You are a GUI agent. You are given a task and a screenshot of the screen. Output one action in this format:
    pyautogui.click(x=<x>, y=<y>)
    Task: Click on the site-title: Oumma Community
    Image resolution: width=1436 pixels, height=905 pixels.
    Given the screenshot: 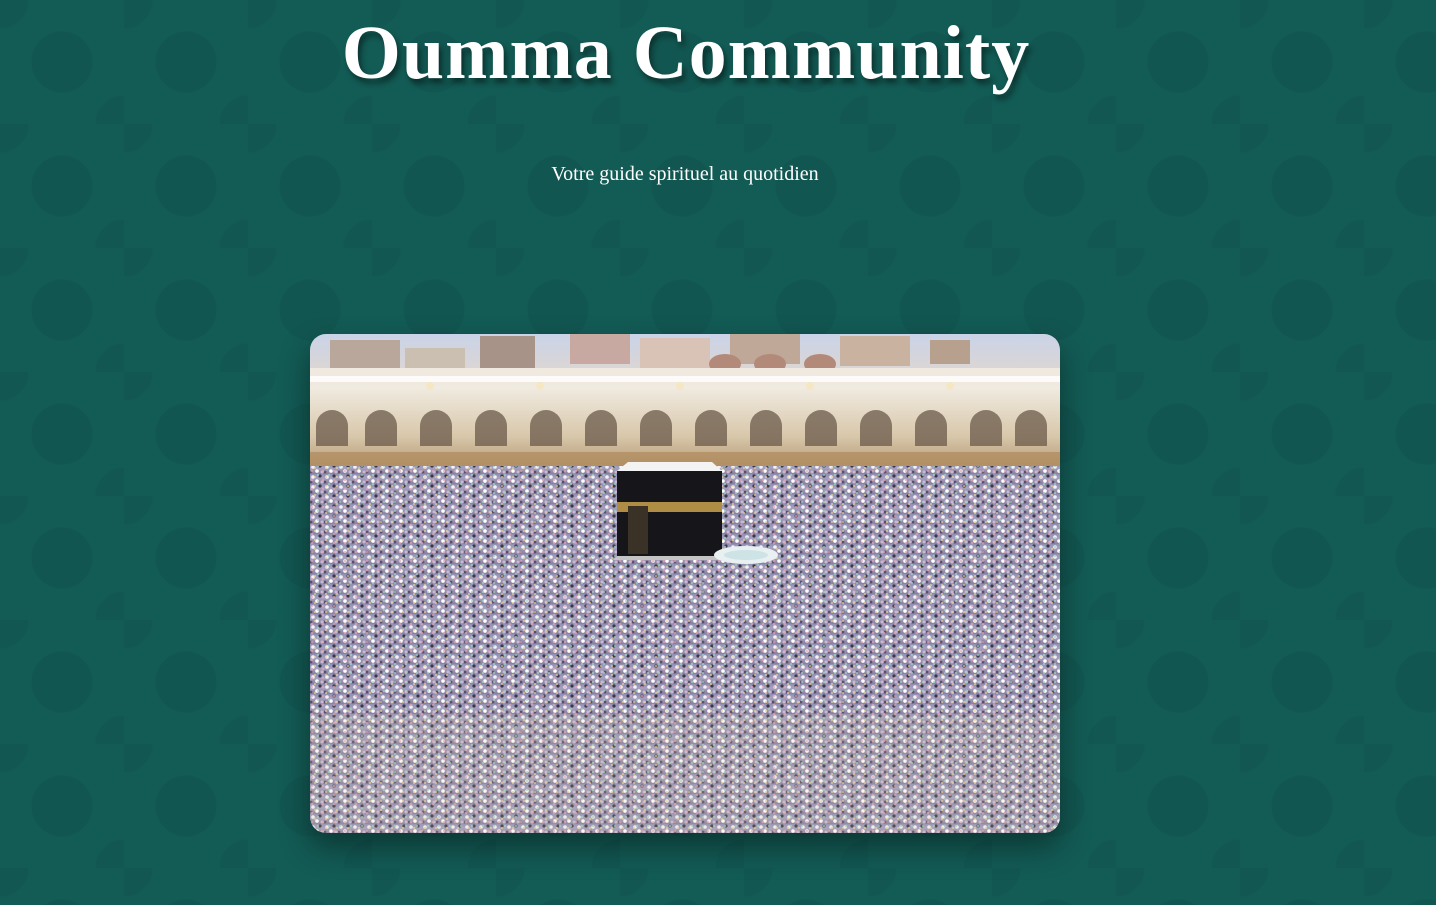 What is the action you would take?
    pyautogui.click(x=686, y=53)
    